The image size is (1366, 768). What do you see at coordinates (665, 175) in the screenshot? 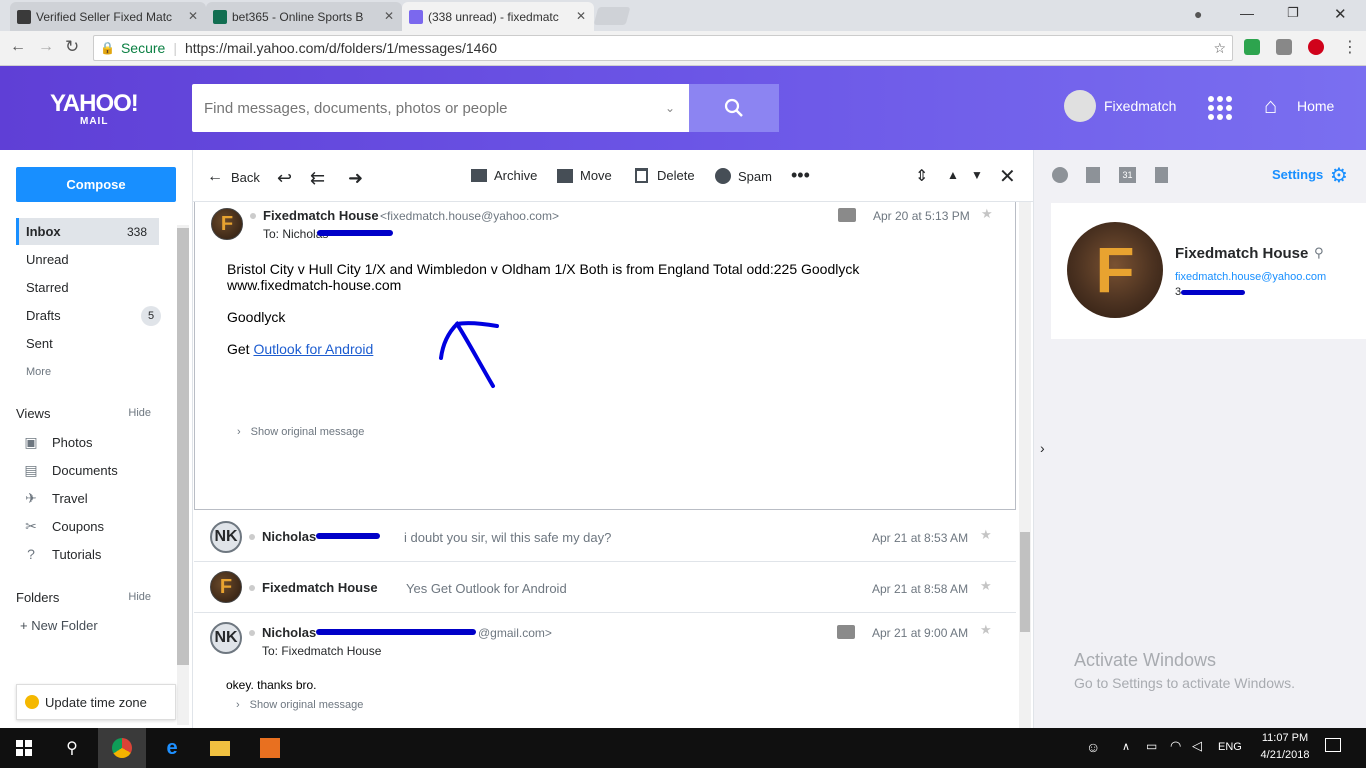
I see `delete-button: Delete` at bounding box center [665, 175].